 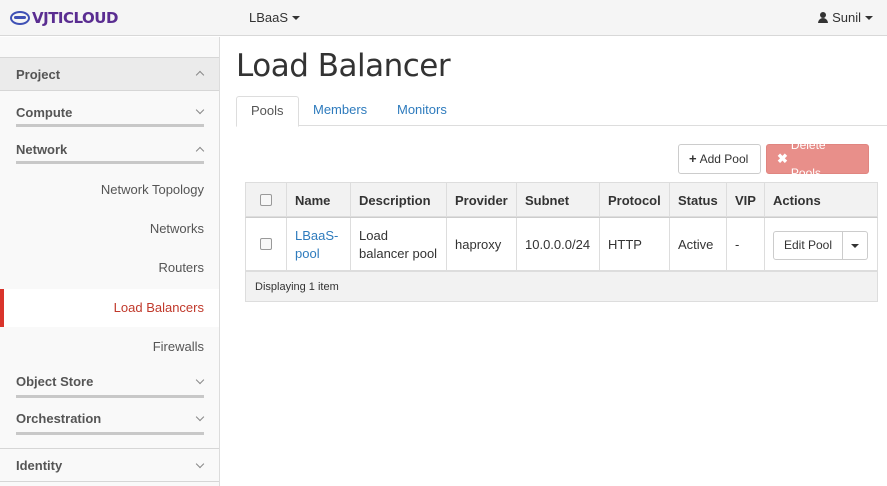 I want to click on header-status: Status, so click(x=698, y=200).